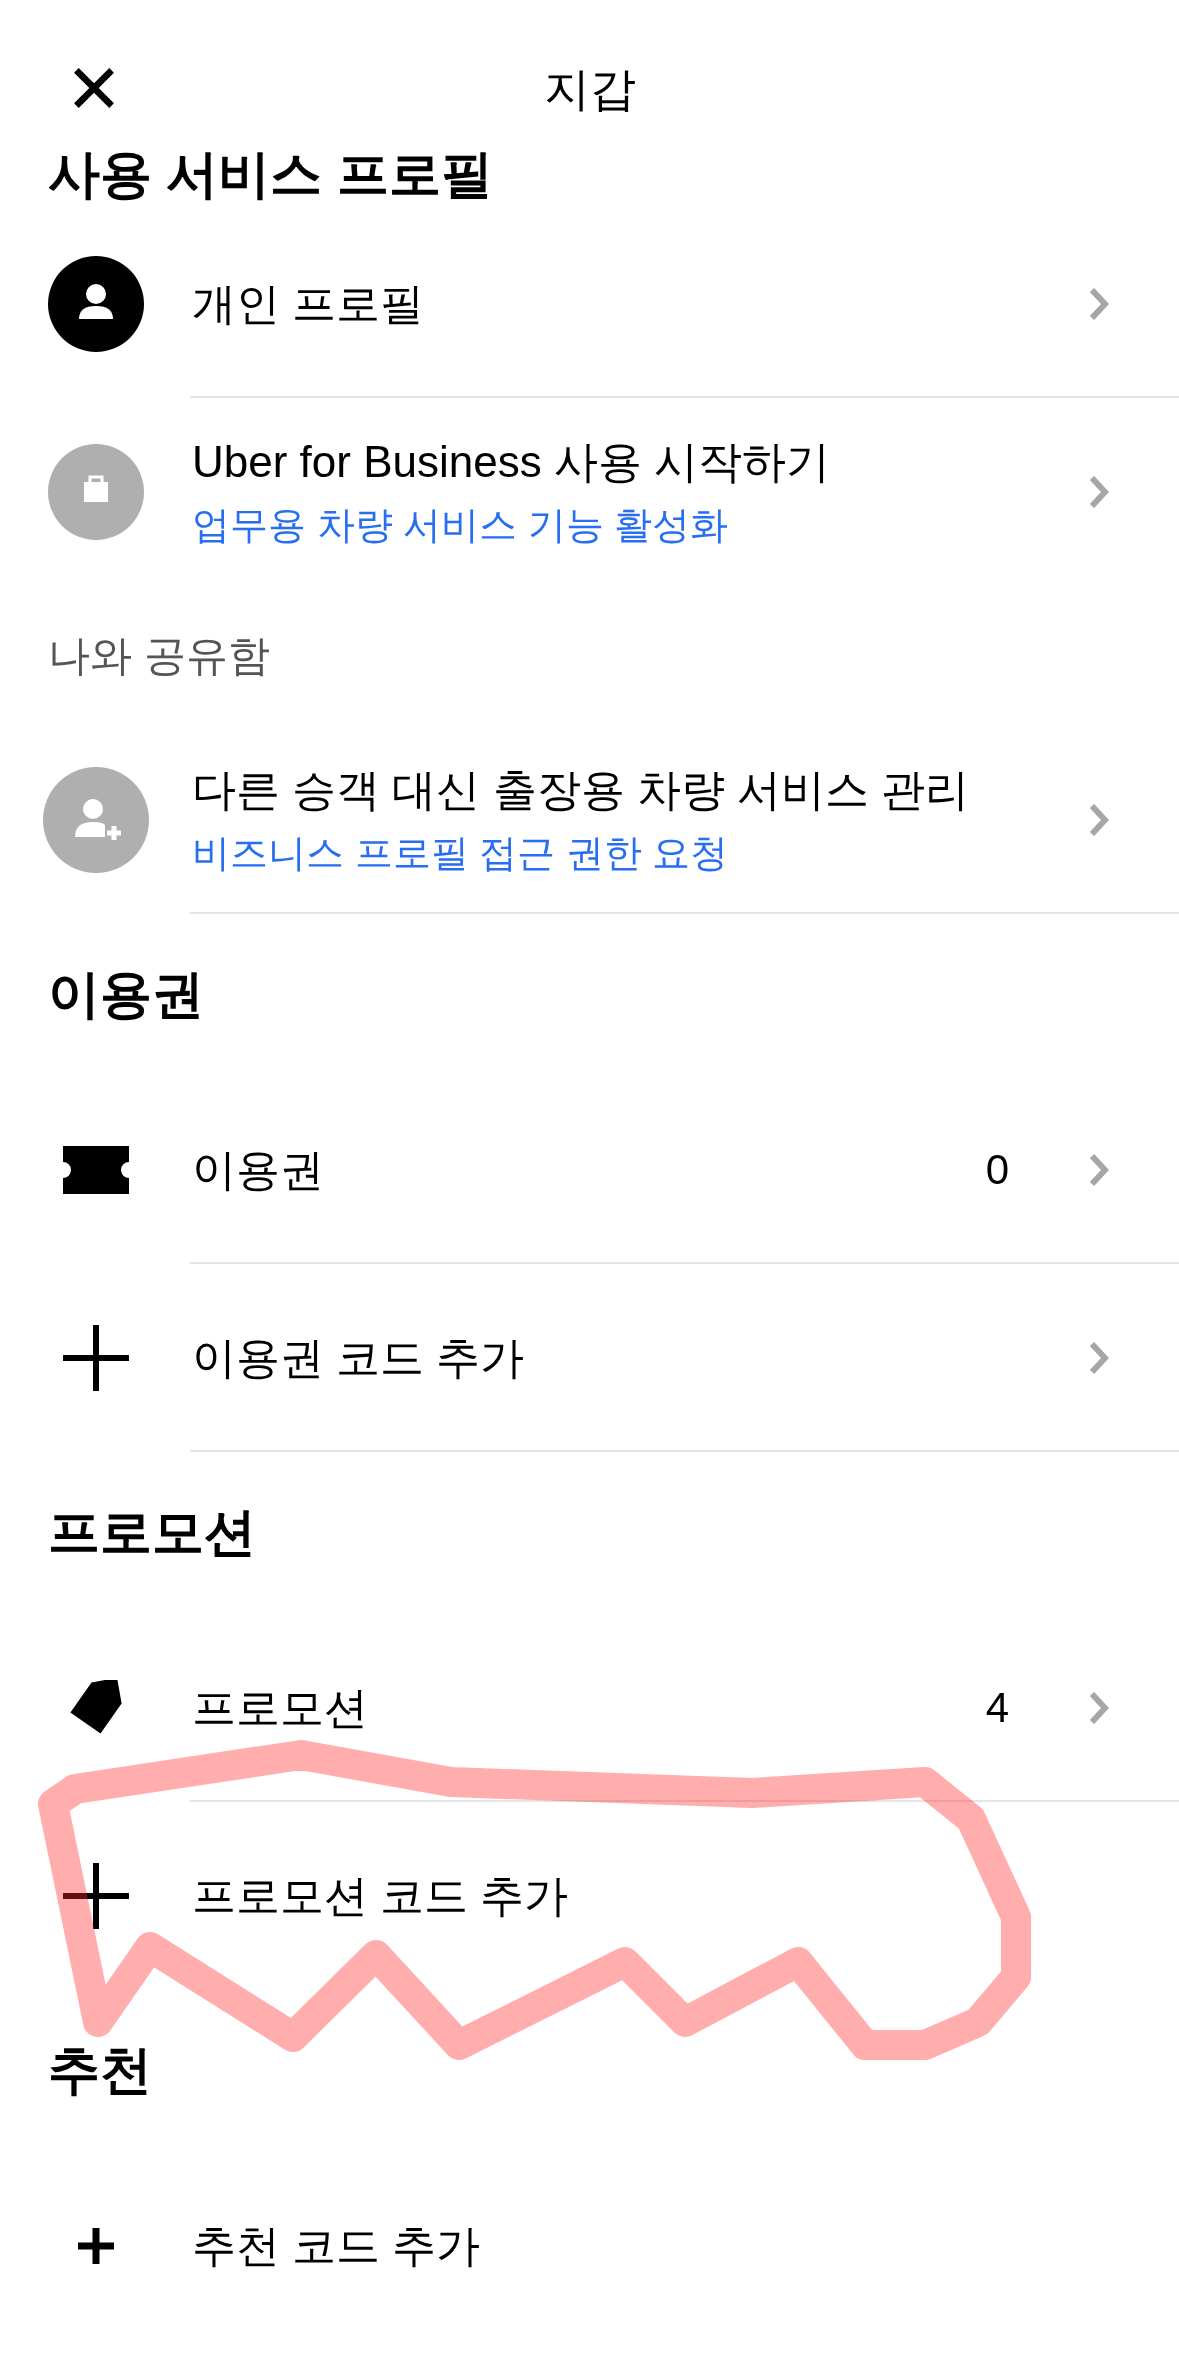  Describe the element at coordinates (96, 492) in the screenshot. I see `briefcase-icon` at that location.